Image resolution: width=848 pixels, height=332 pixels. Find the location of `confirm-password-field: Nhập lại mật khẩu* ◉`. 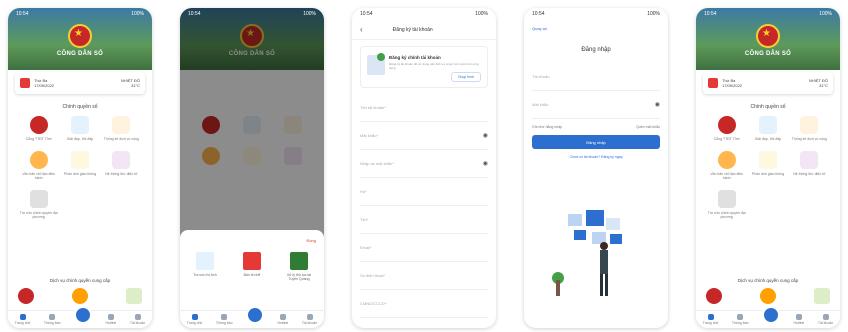

confirm-password-field: Nhập lại mật khẩu* ◉ is located at coordinates (424, 164).